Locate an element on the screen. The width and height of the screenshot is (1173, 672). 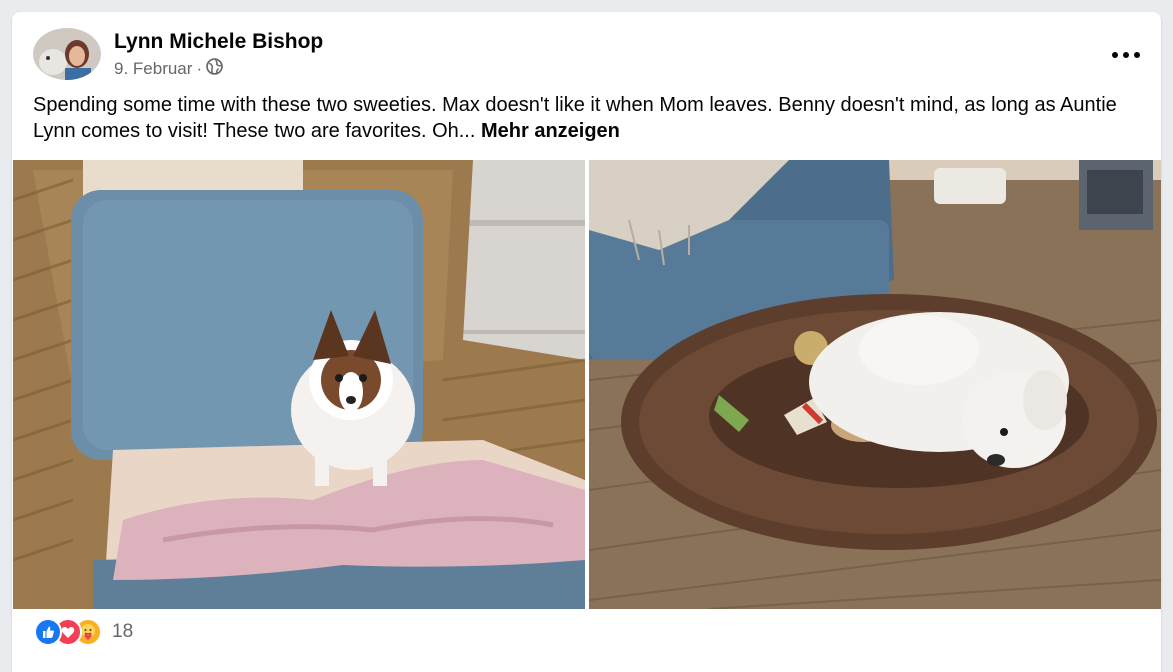
reaction-count: 18 is located at coordinates (122, 632).